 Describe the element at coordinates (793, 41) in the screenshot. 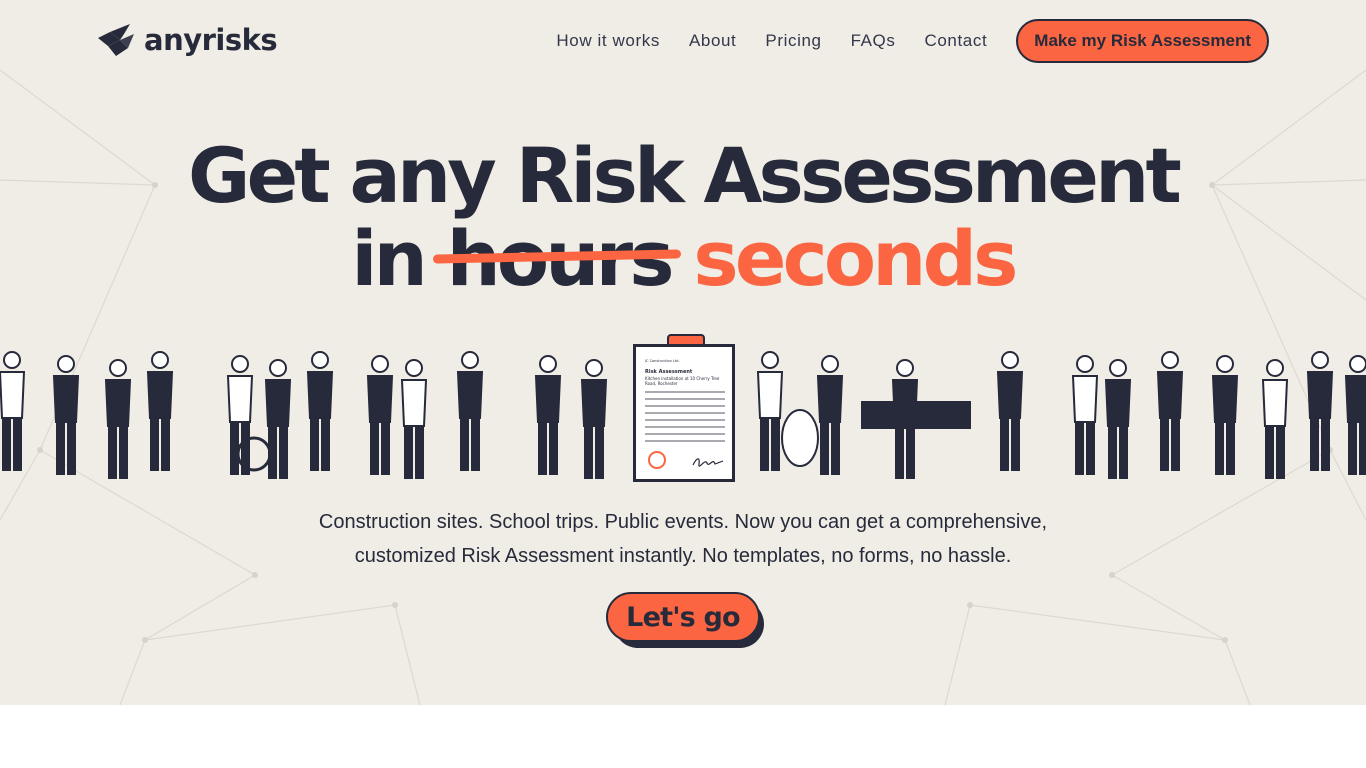

I see `nav-link-pricing: Pricing` at that location.